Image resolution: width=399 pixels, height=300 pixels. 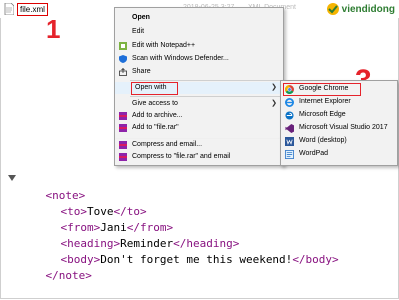 I want to click on submenu-item-google-chrome: Google Chrome, so click(x=339, y=89).